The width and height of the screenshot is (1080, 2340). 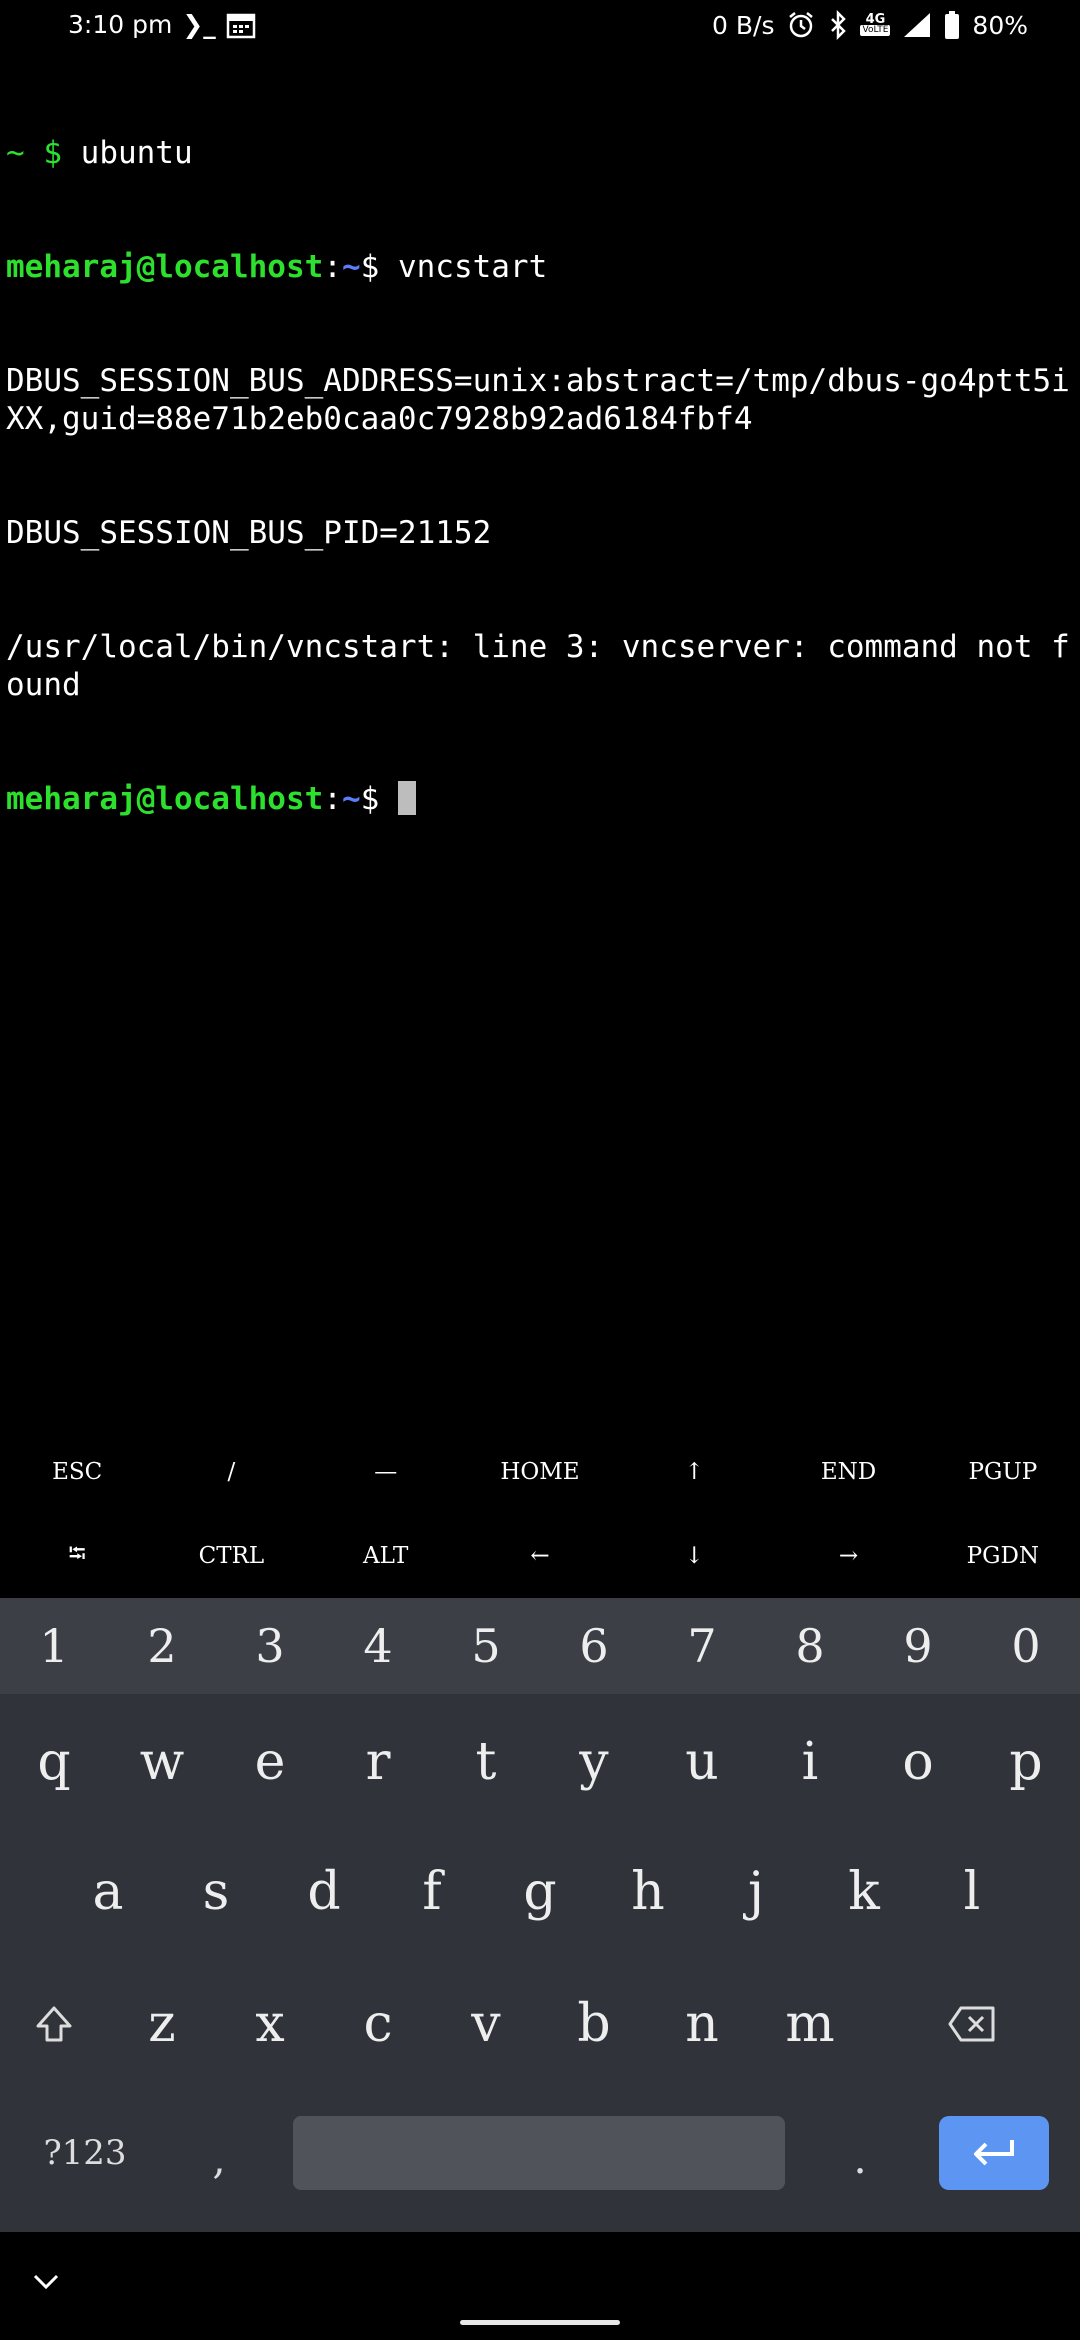 I want to click on key-d: d, so click(x=324, y=1892).